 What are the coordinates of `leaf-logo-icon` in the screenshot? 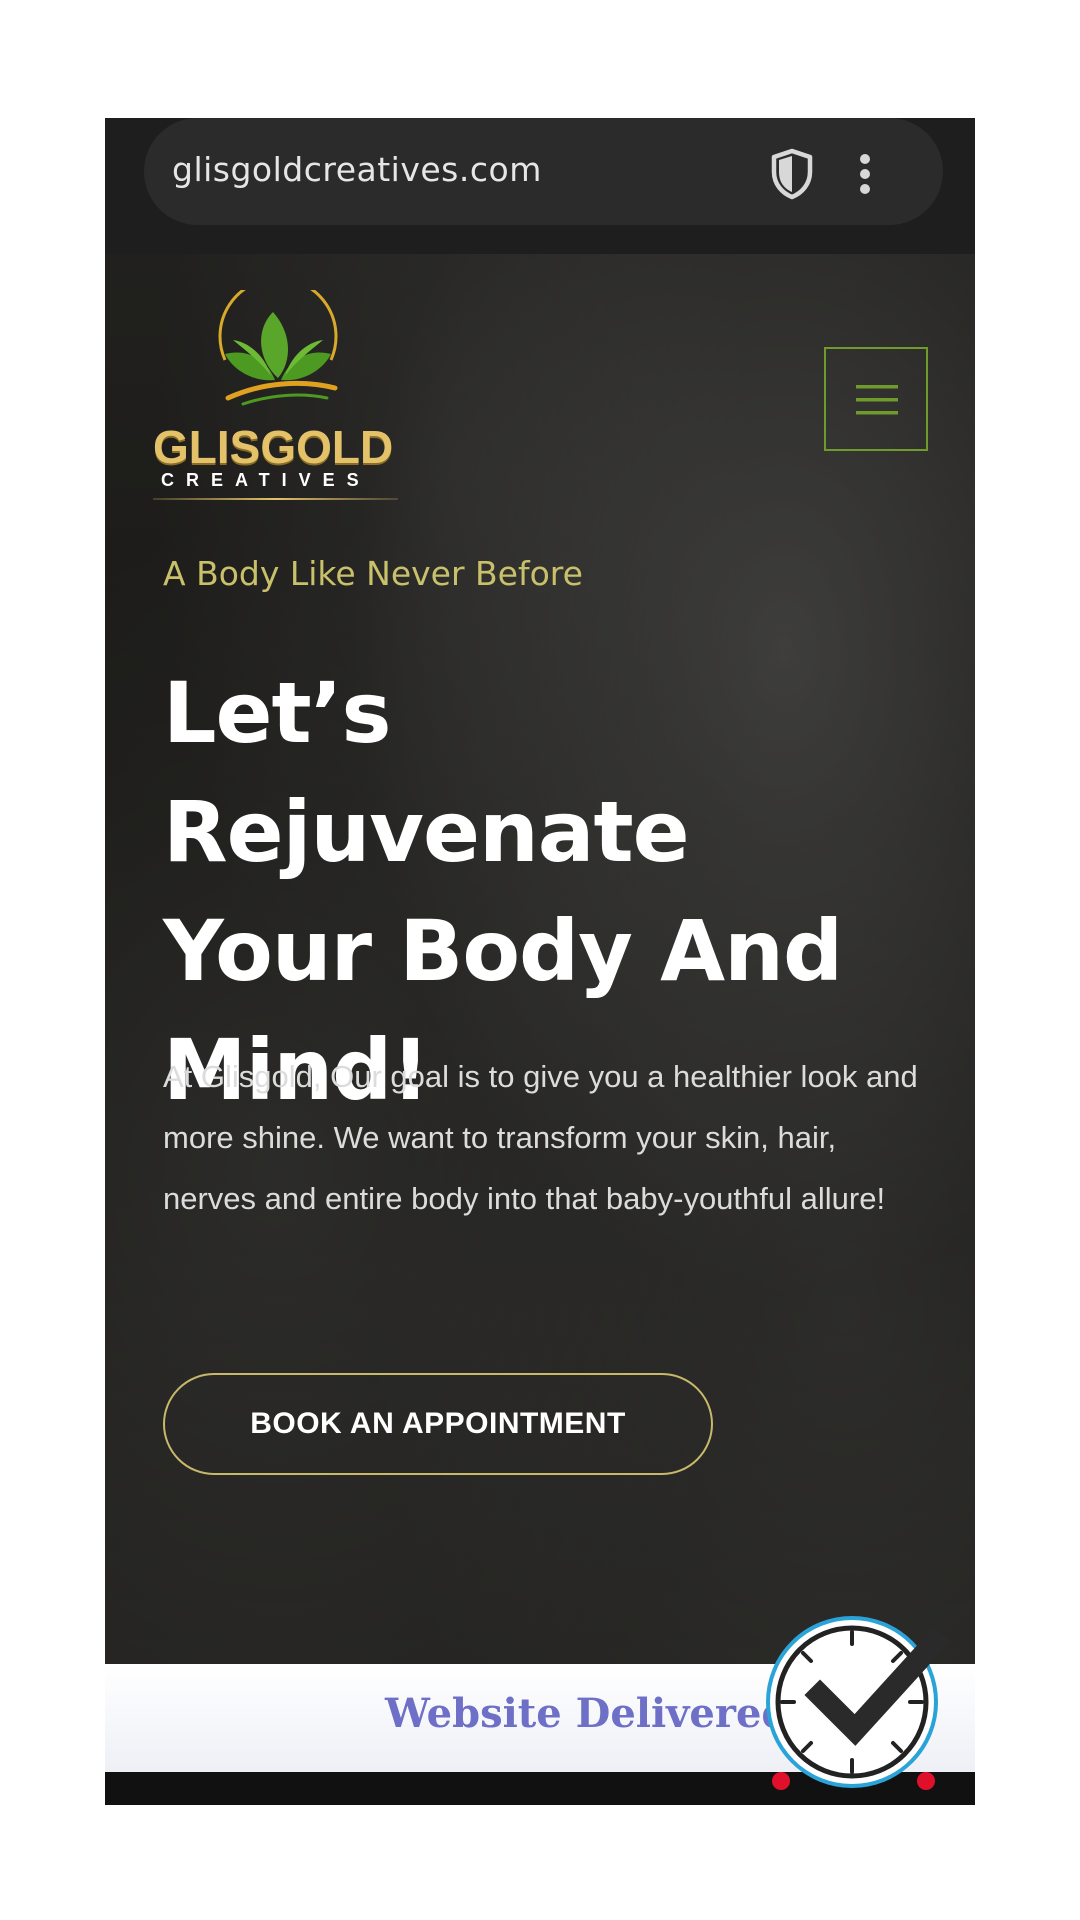 It's located at (278, 348).